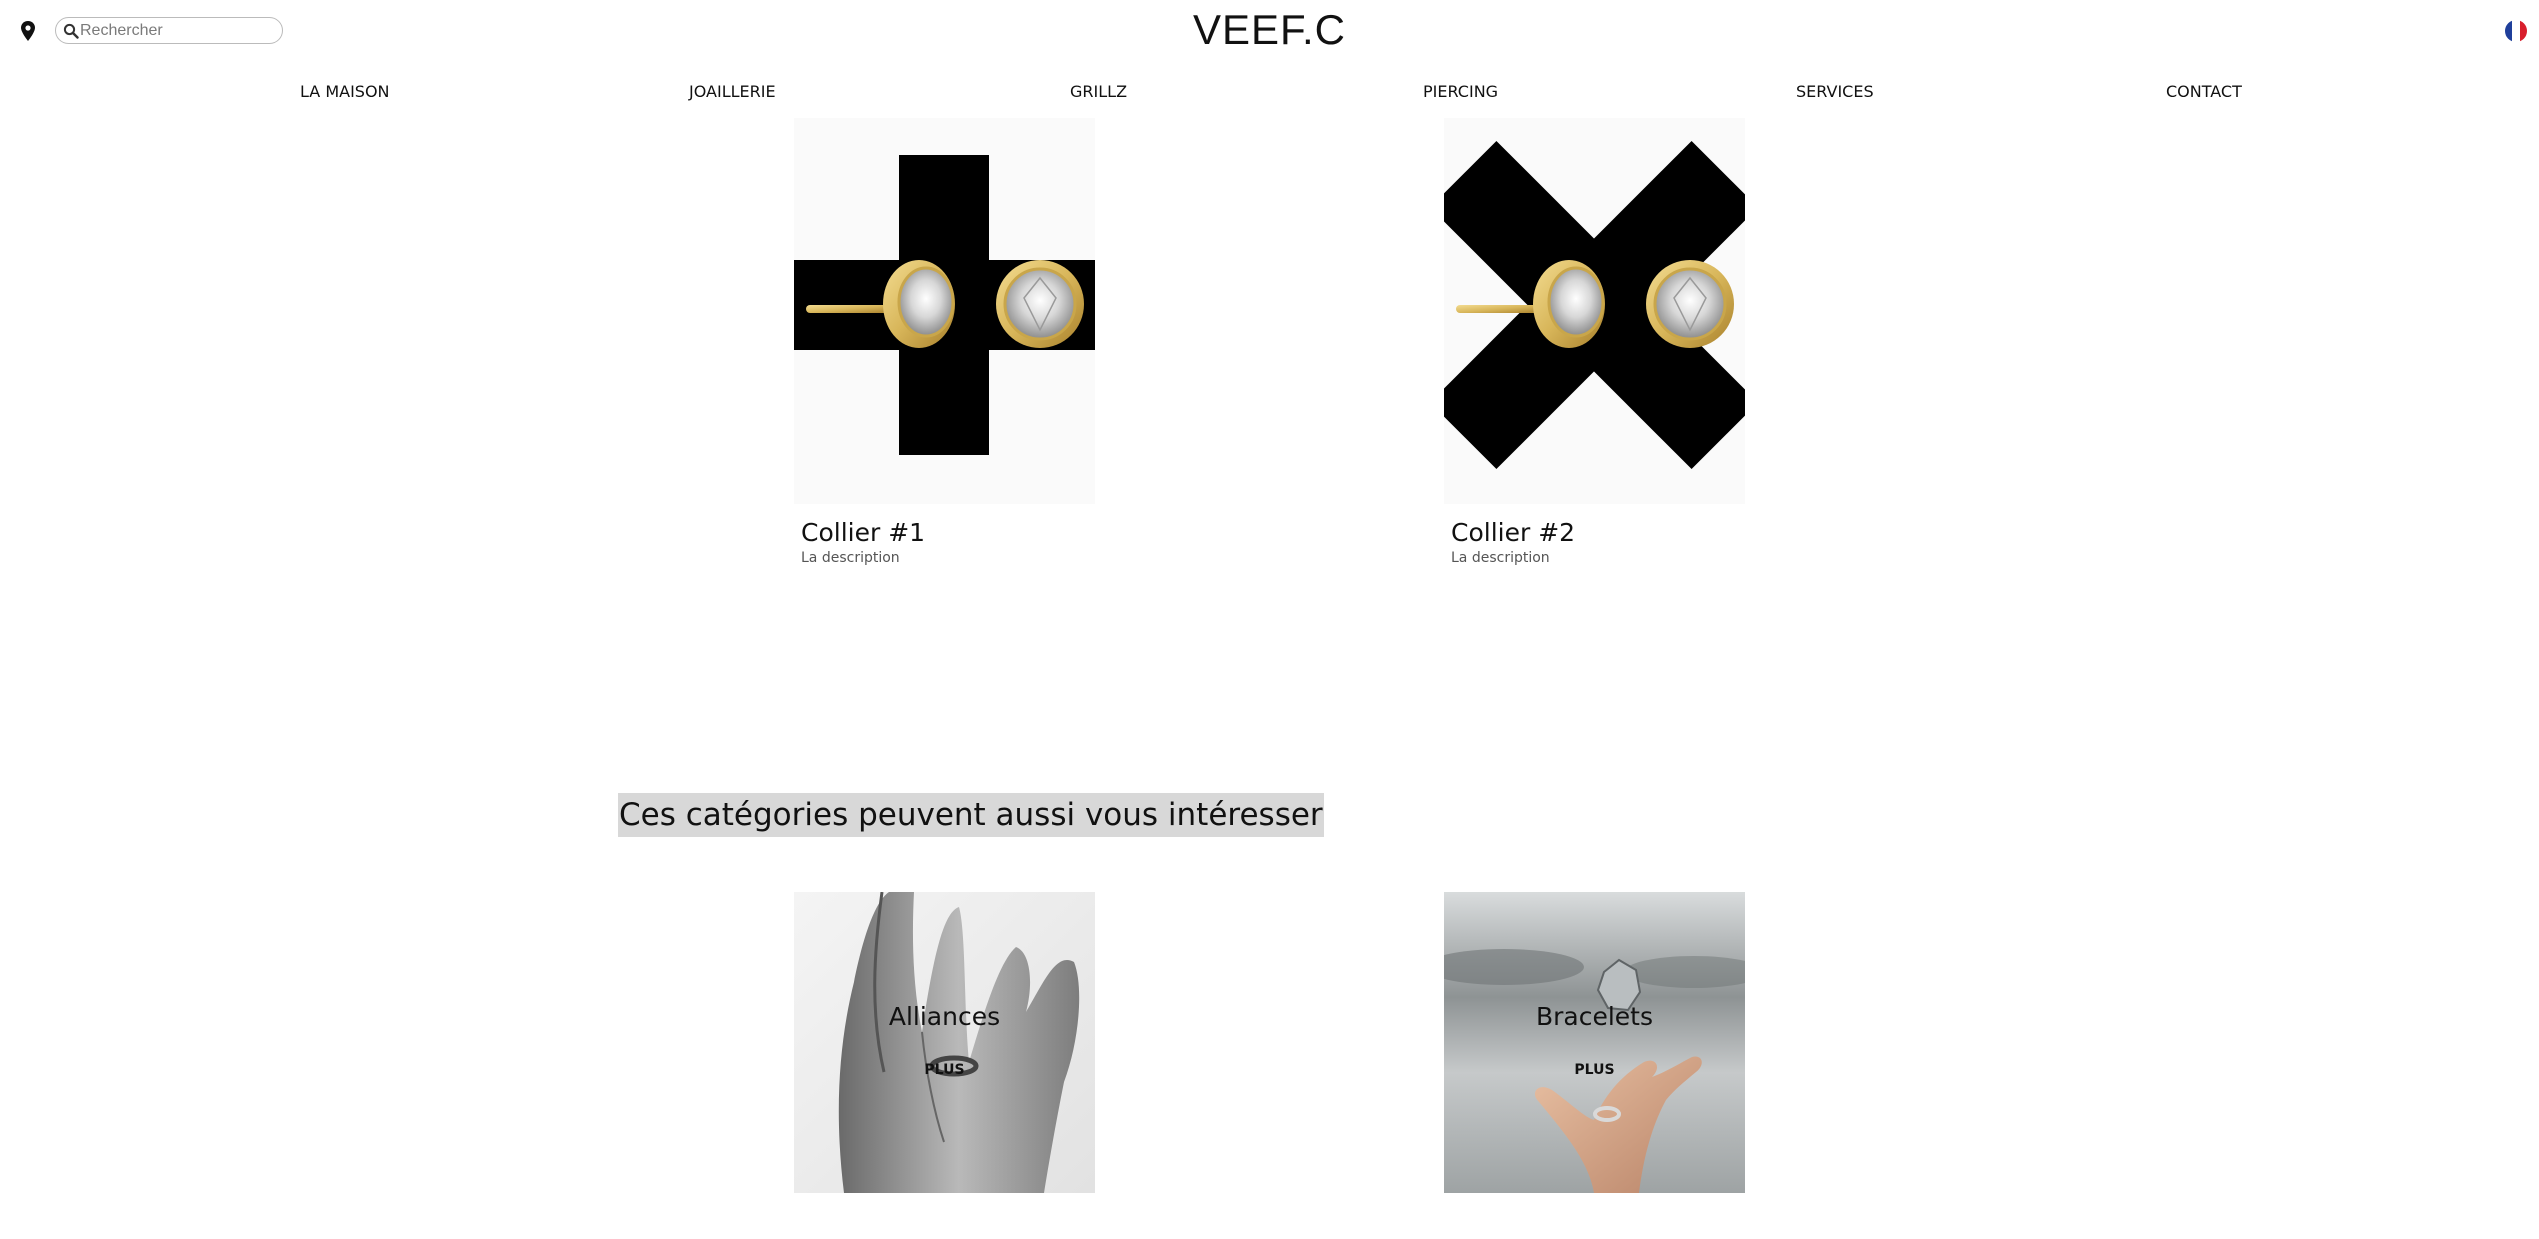 The height and width of the screenshot is (1239, 2539). Describe the element at coordinates (863, 532) in the screenshot. I see `product-name: Collier #1` at that location.